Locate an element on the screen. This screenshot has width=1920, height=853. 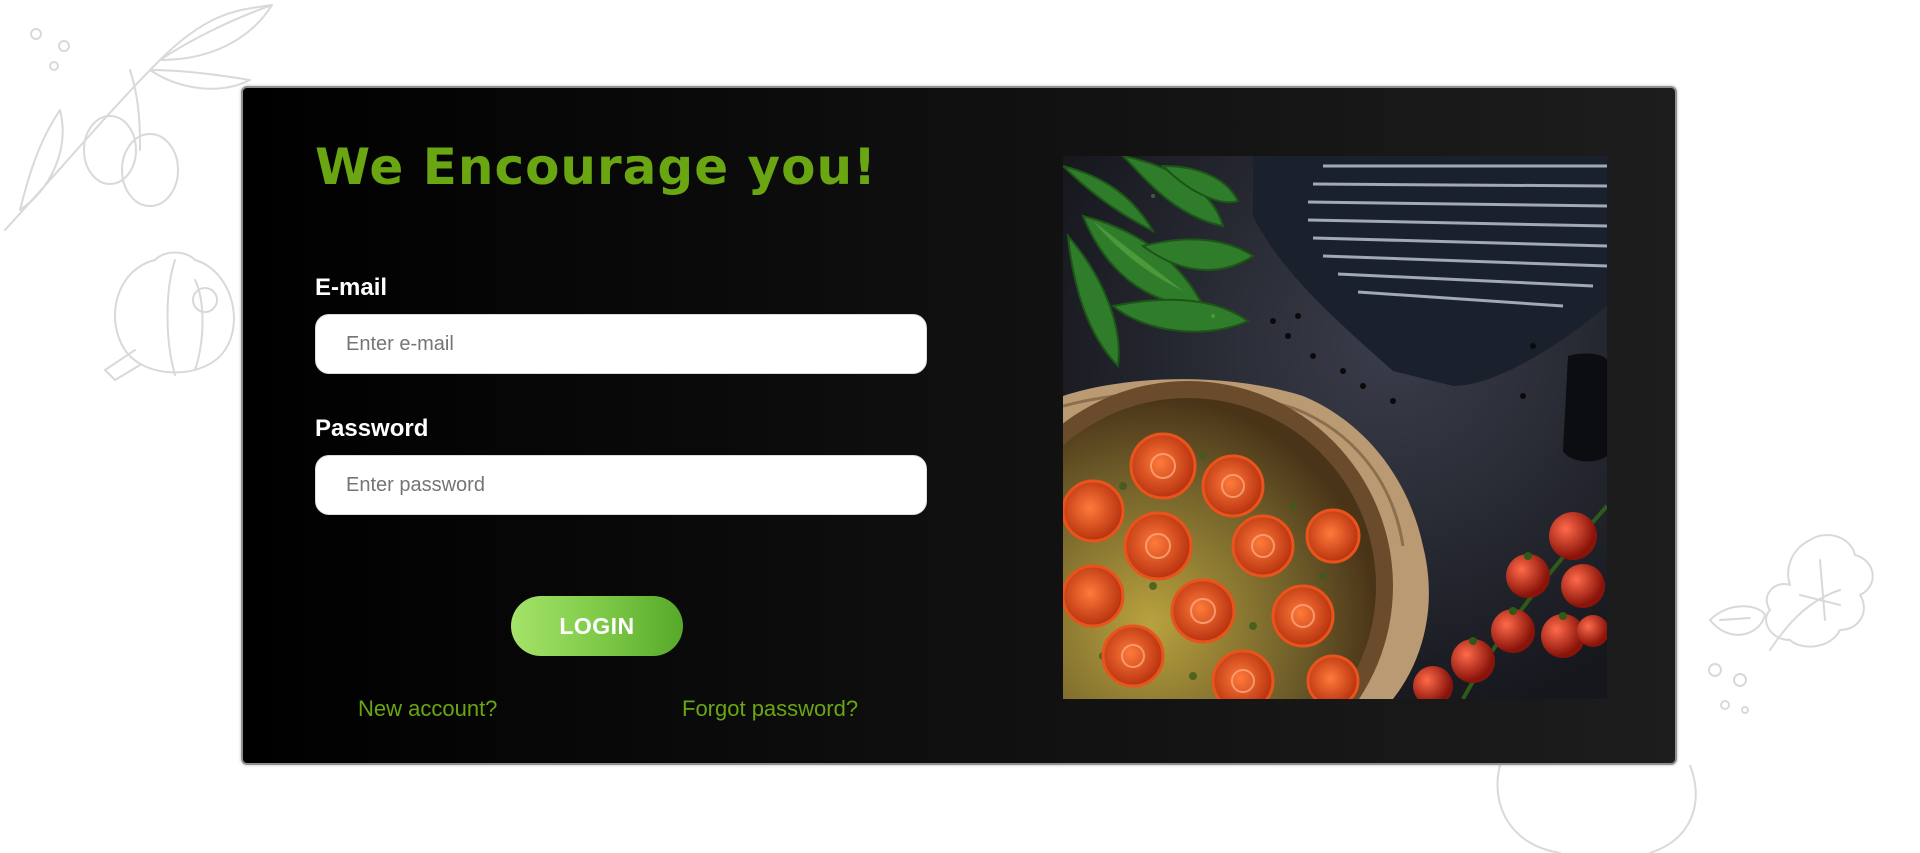
forgot-password-link: Forgot password? is located at coordinates (770, 709).